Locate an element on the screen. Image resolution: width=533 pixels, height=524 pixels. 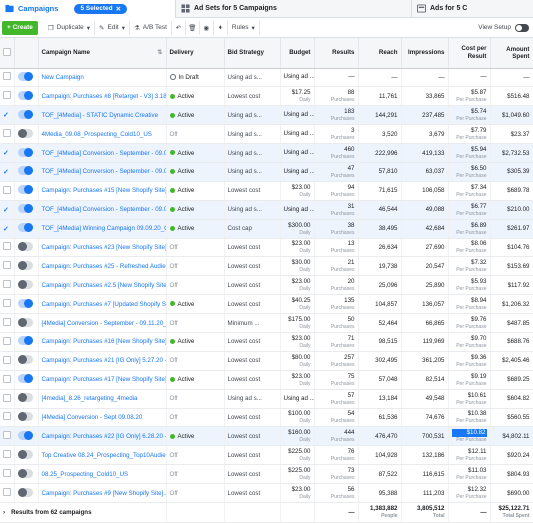
campaign-name-cell: 4Media_09.08_Prospecting_Cold10_US is located at coordinates (102, 134).